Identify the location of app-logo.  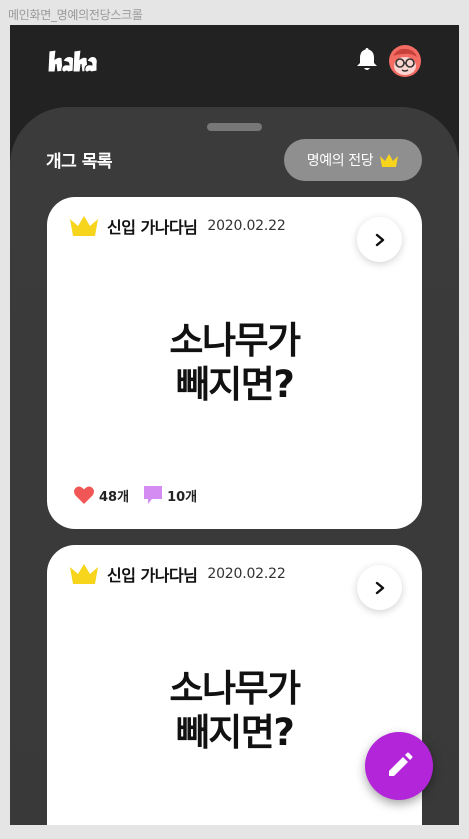
(72, 61).